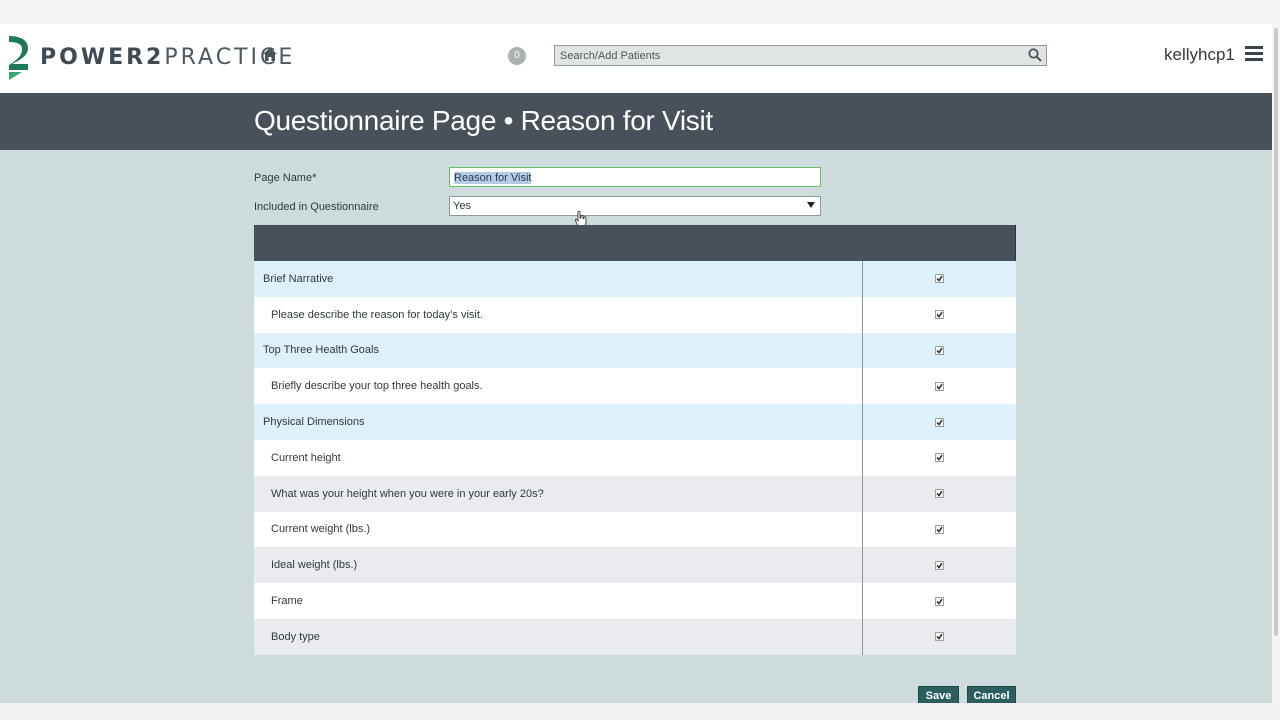 The image size is (1280, 720). I want to click on home-icon, so click(270, 54).